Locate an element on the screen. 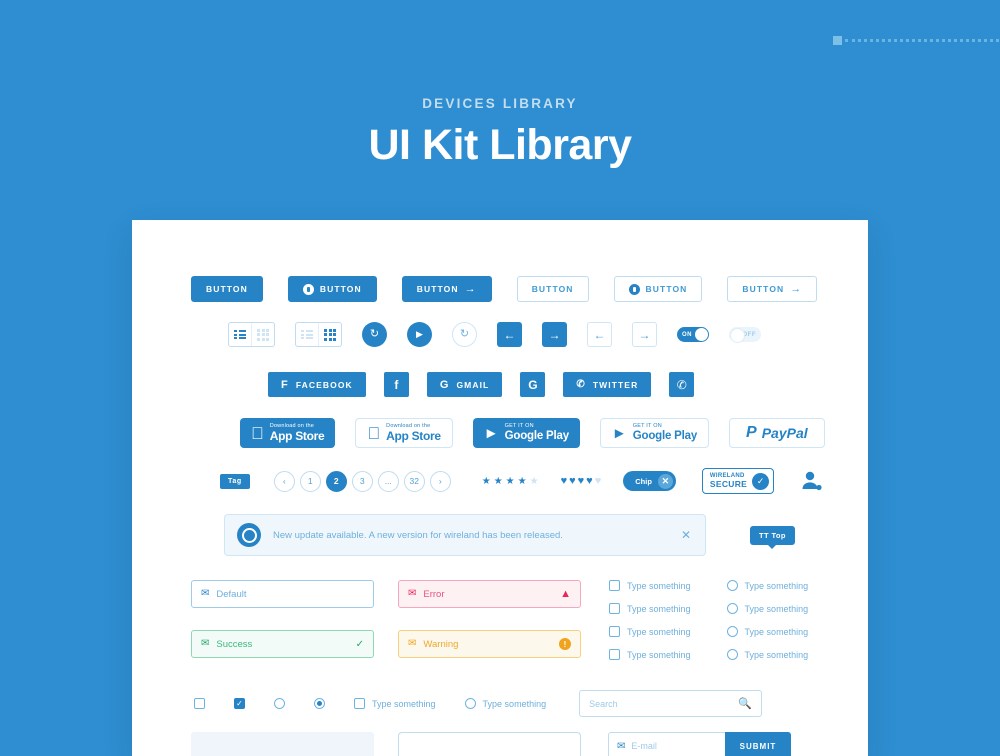  facebook-icon: f is located at coordinates (285, 384).